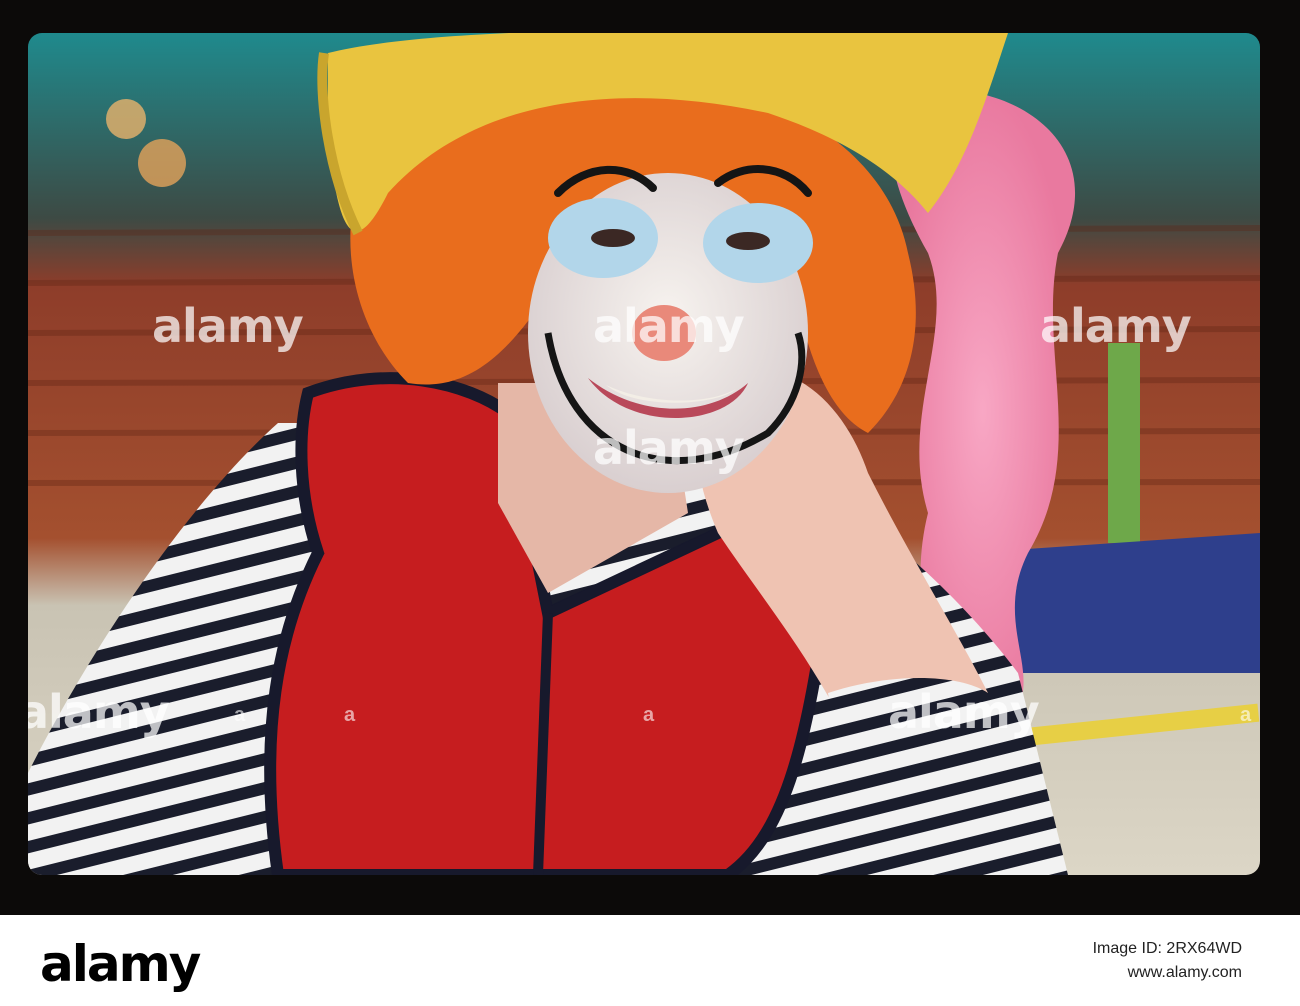 This screenshot has height=1006, width=1300. Describe the element at coordinates (1167, 973) in the screenshot. I see `site-url-link: www.alamy.com` at that location.